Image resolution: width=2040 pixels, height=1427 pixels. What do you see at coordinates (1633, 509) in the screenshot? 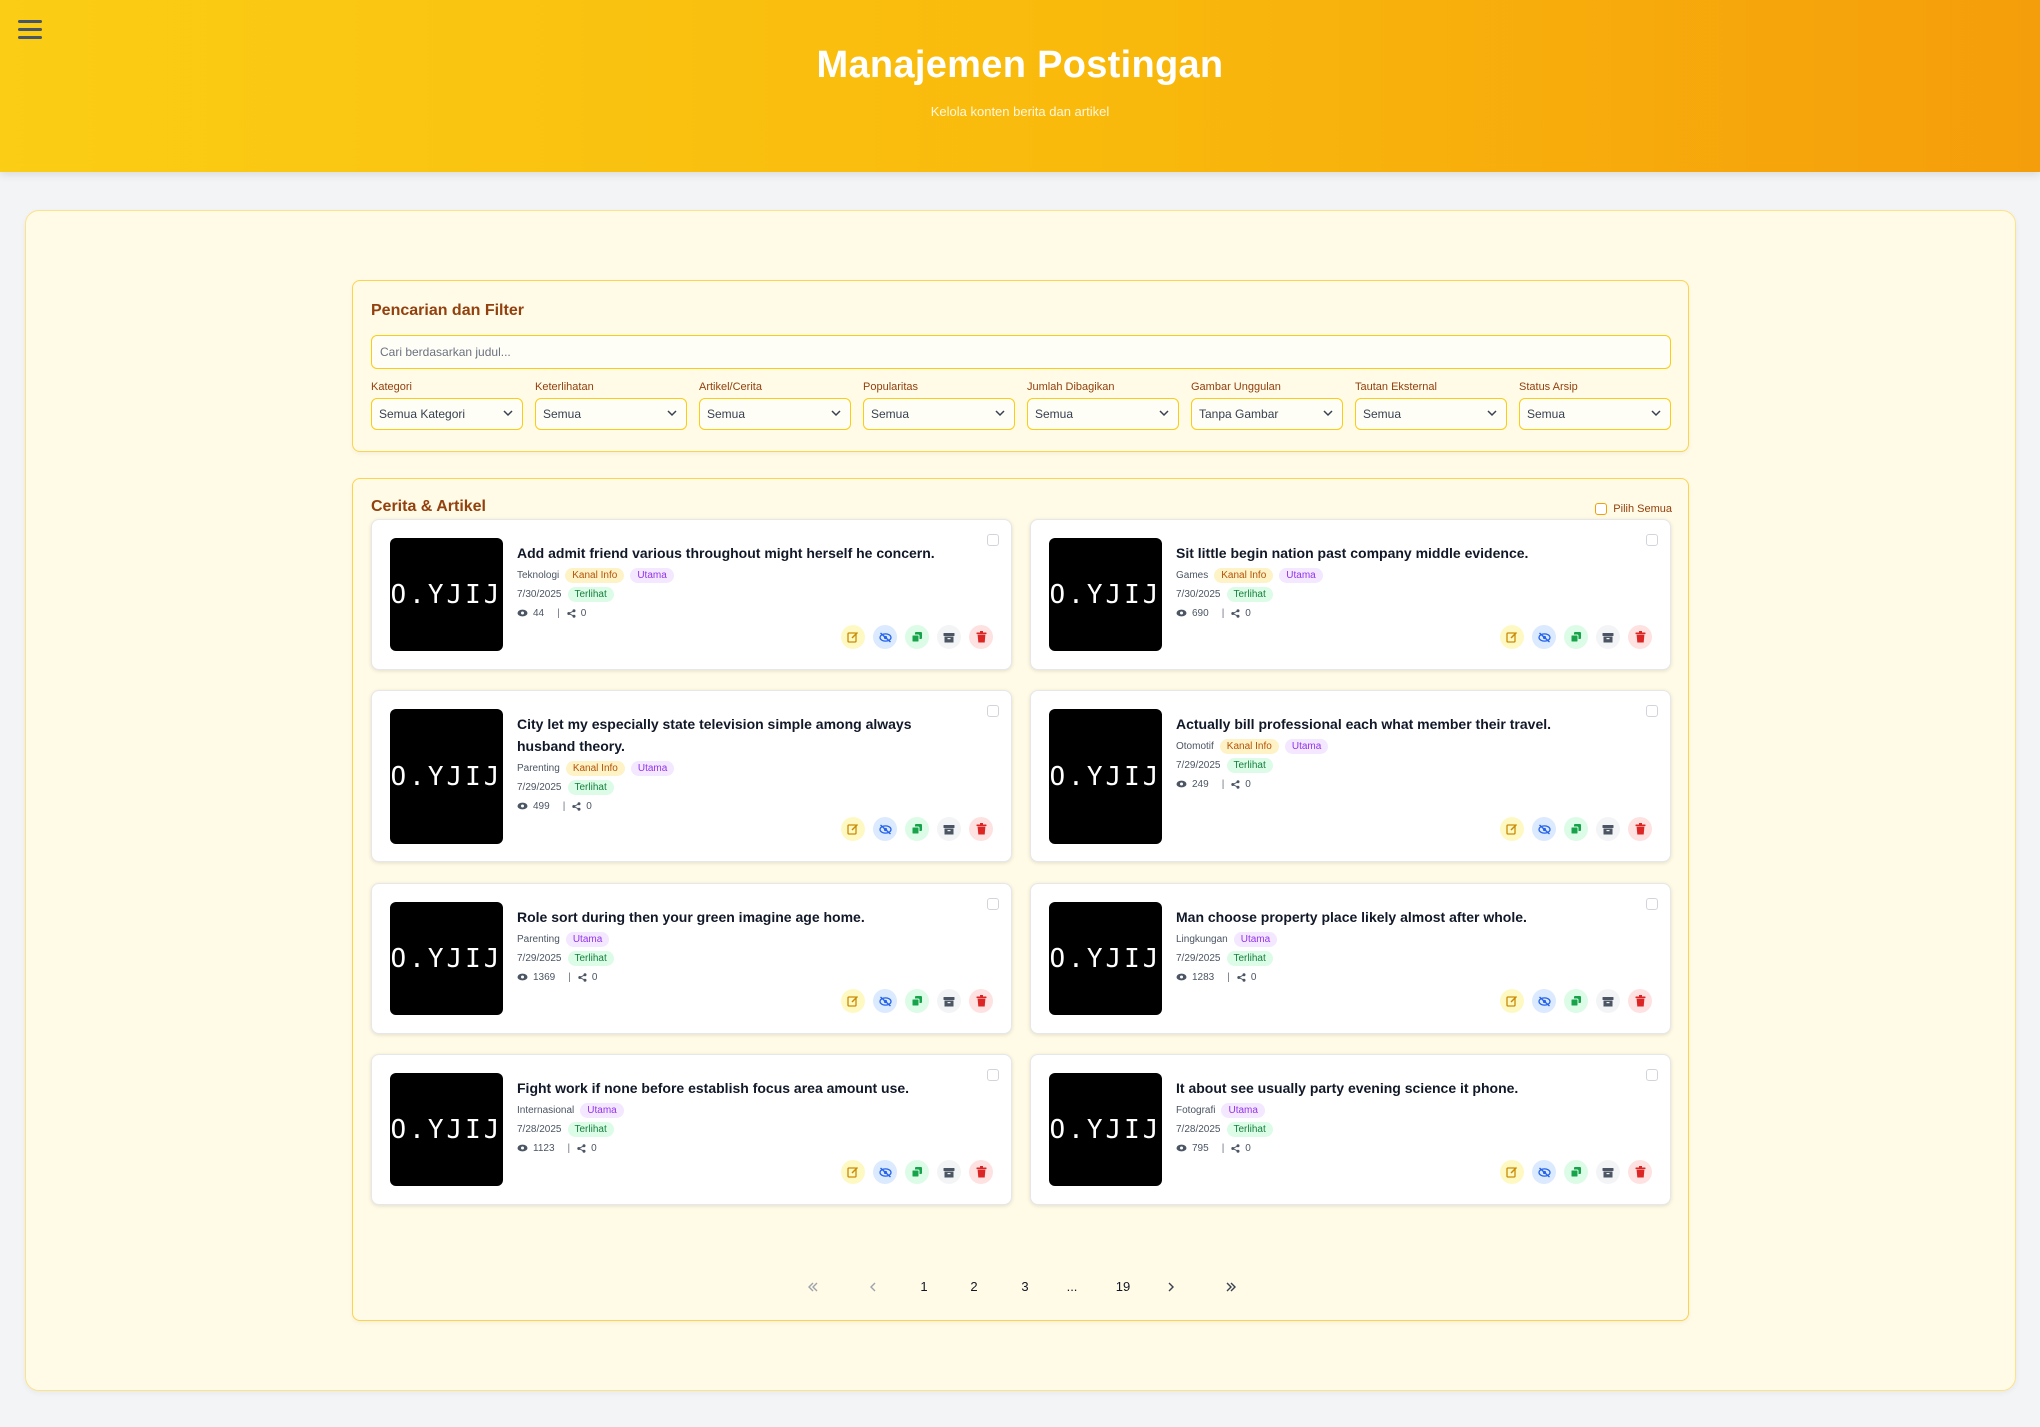
I see `select-all-checkbox: Pilih Semua` at bounding box center [1633, 509].